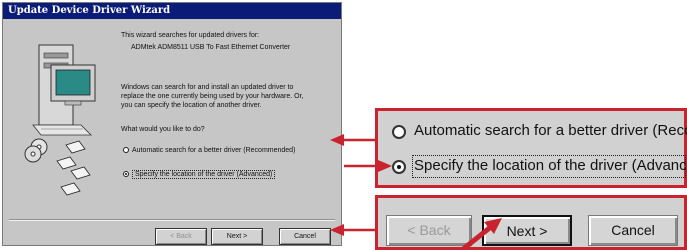  Describe the element at coordinates (181, 236) in the screenshot. I see `back-button: < Back` at that location.